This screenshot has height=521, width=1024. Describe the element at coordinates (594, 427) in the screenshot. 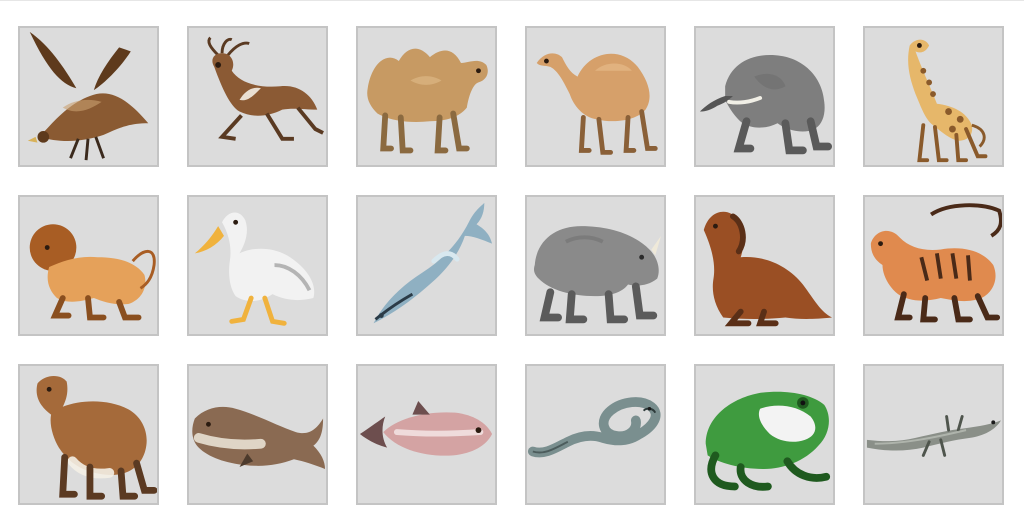

I see `snake-icon` at that location.